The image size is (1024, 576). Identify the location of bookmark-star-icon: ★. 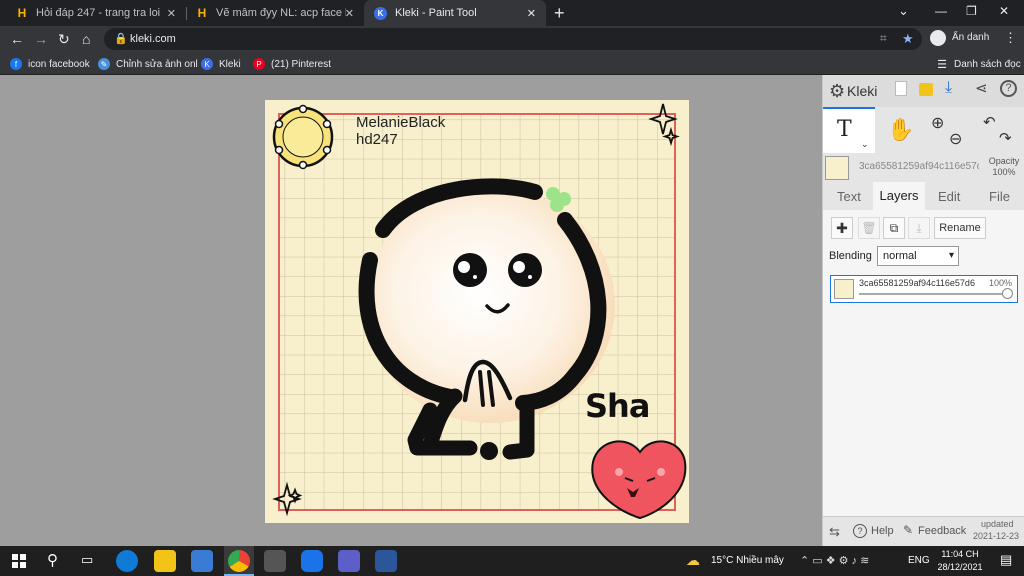
(908, 39).